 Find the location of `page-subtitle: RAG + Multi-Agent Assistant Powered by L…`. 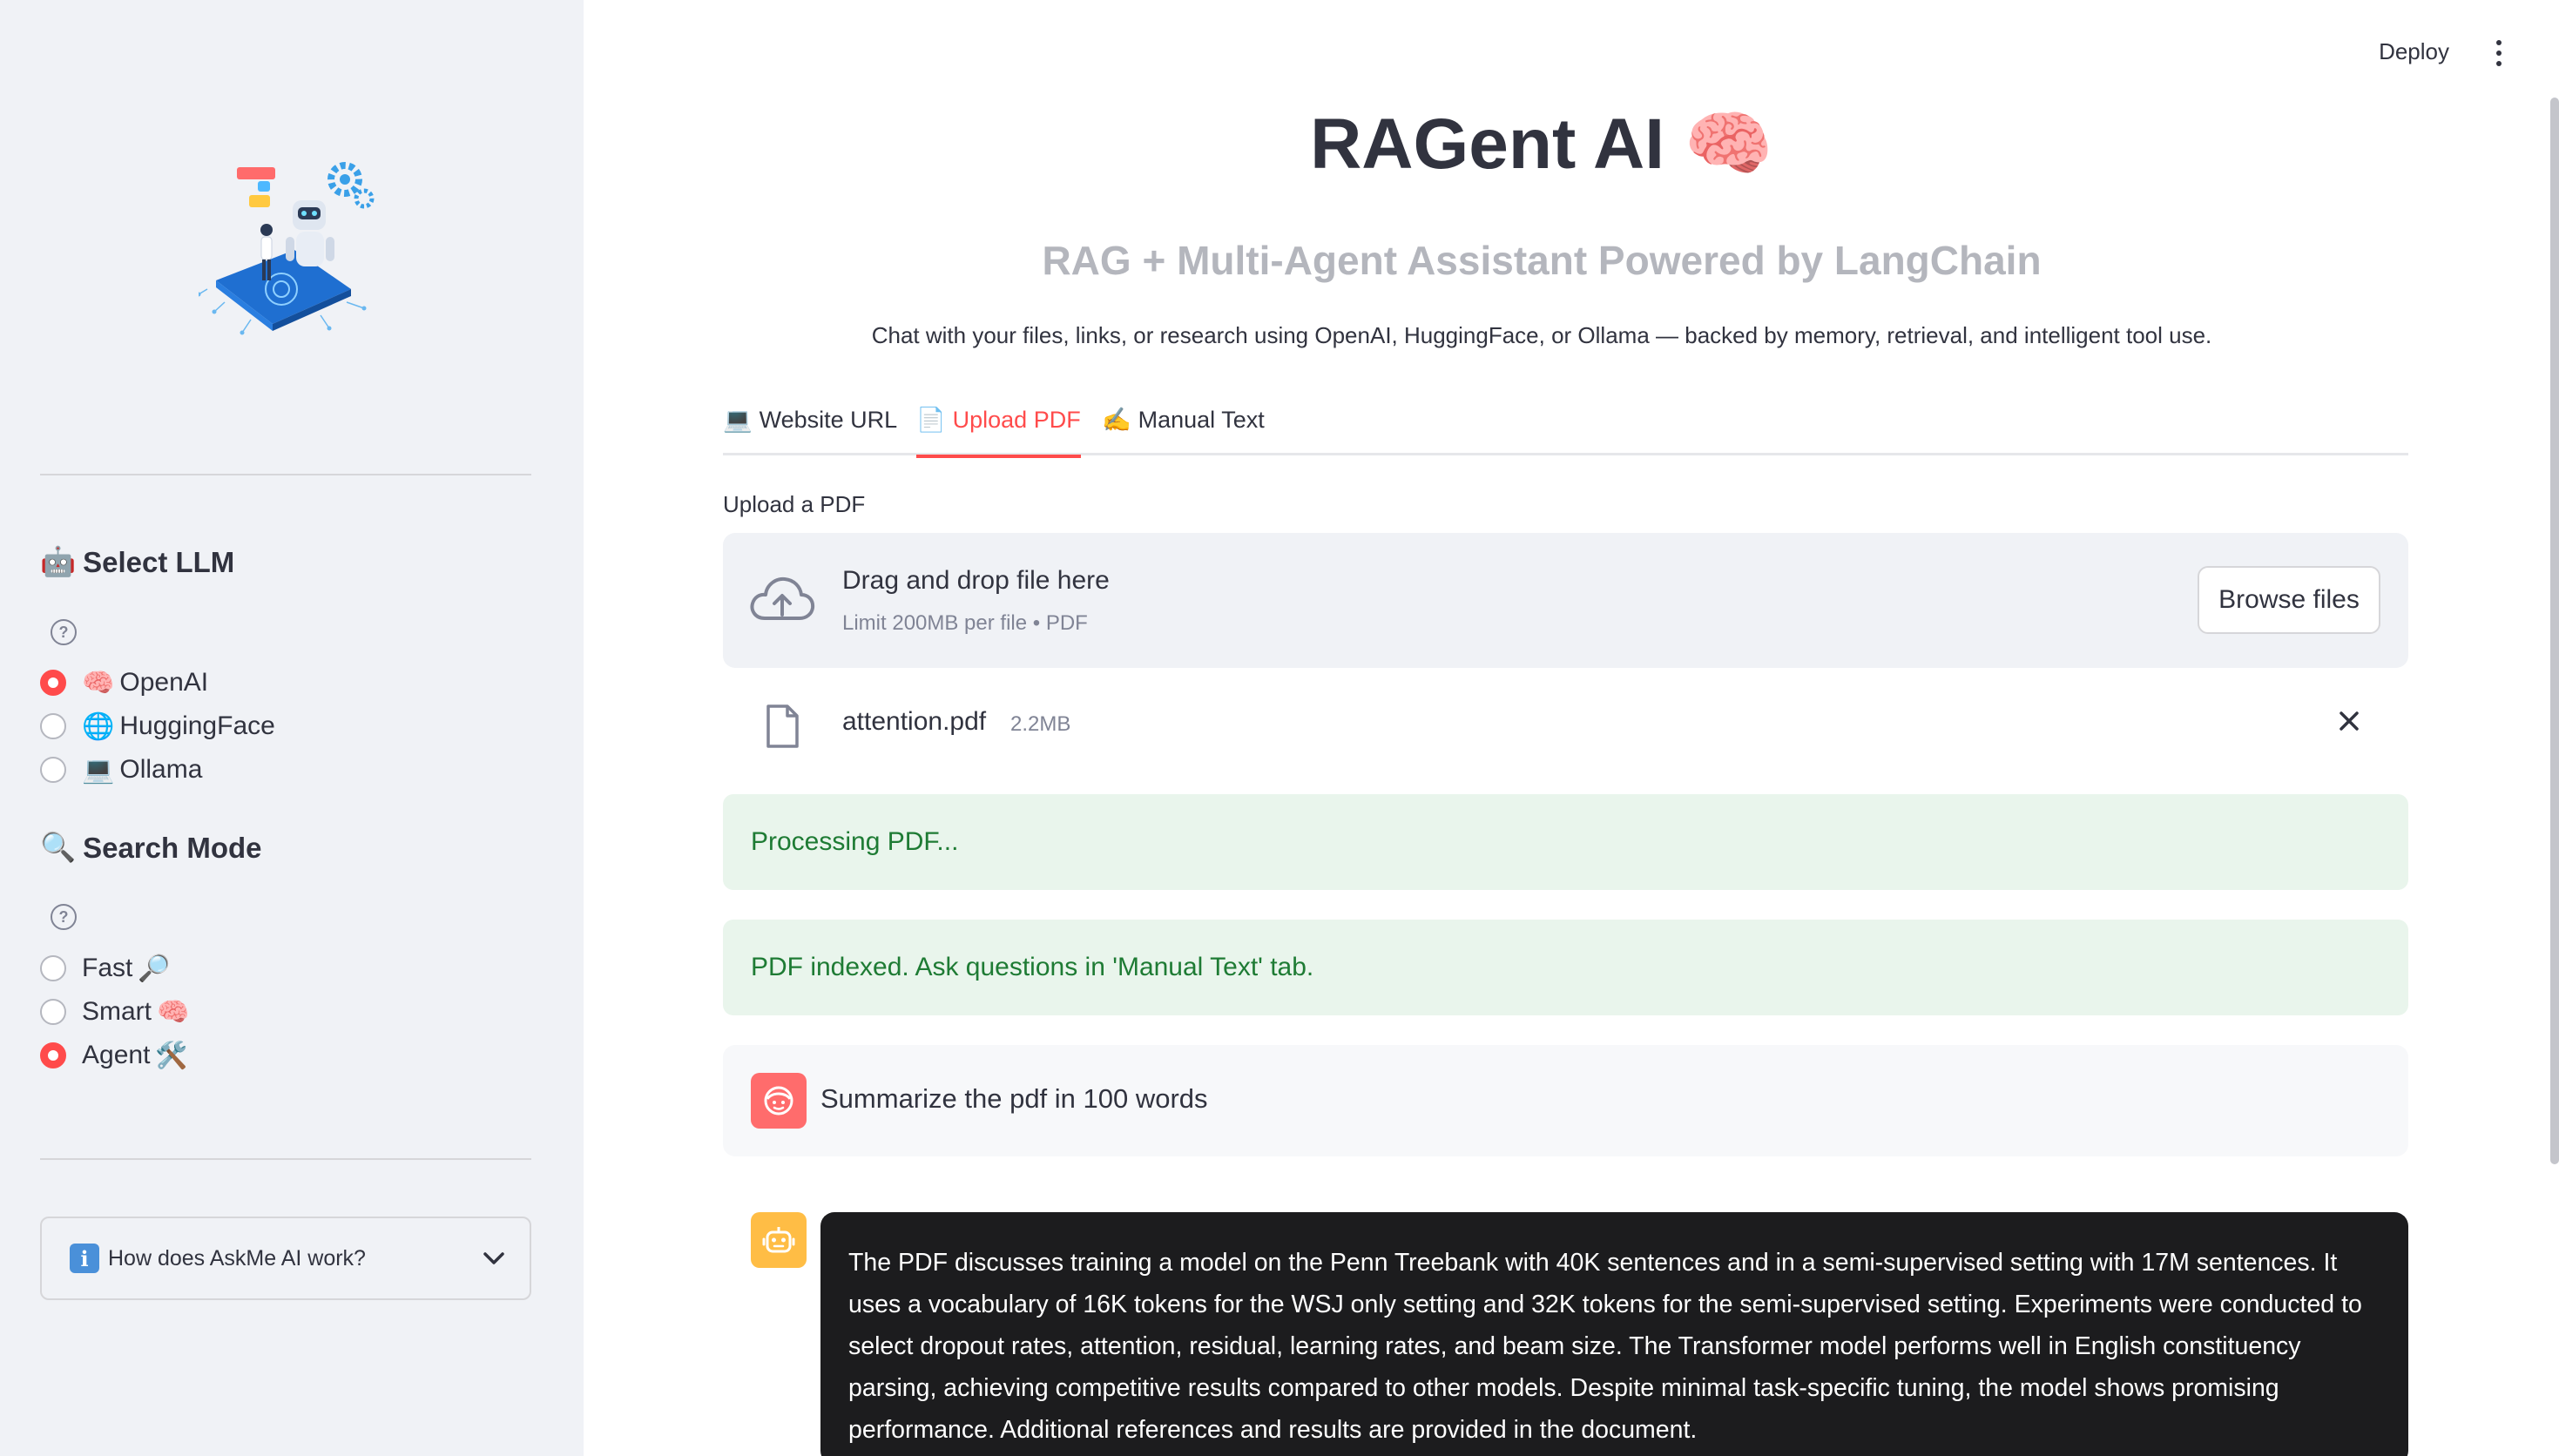

page-subtitle: RAG + Multi-Agent Assistant Powered by L… is located at coordinates (1542, 260).